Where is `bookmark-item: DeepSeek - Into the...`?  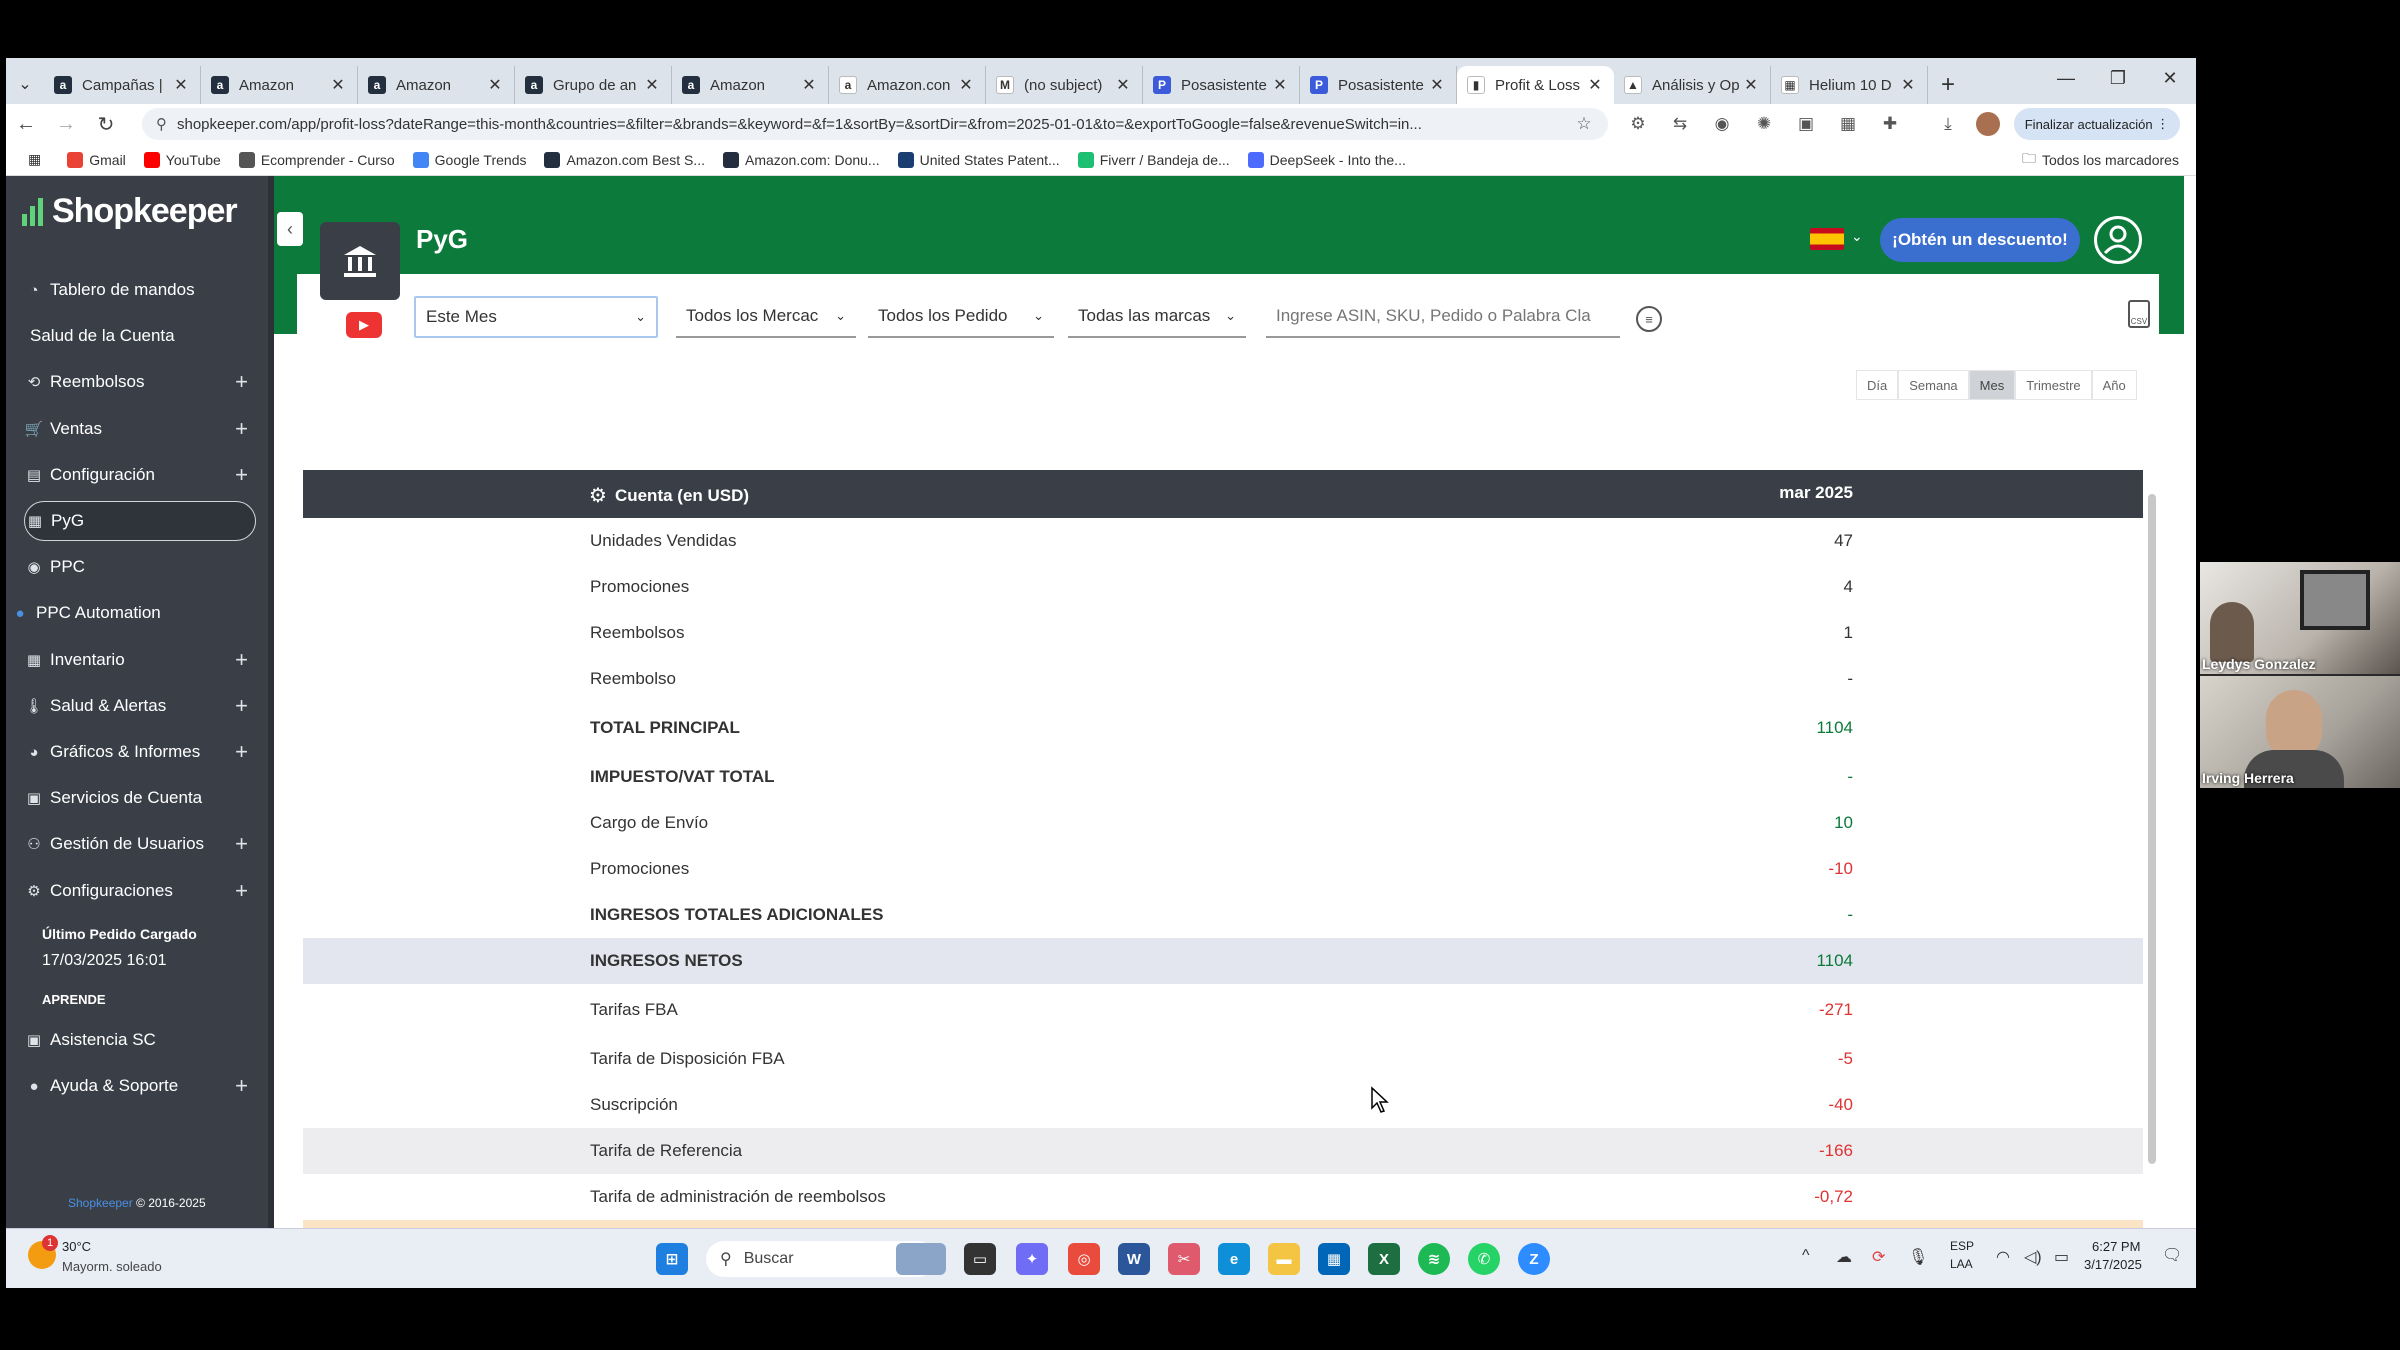 bookmark-item: DeepSeek - Into the... is located at coordinates (1326, 159).